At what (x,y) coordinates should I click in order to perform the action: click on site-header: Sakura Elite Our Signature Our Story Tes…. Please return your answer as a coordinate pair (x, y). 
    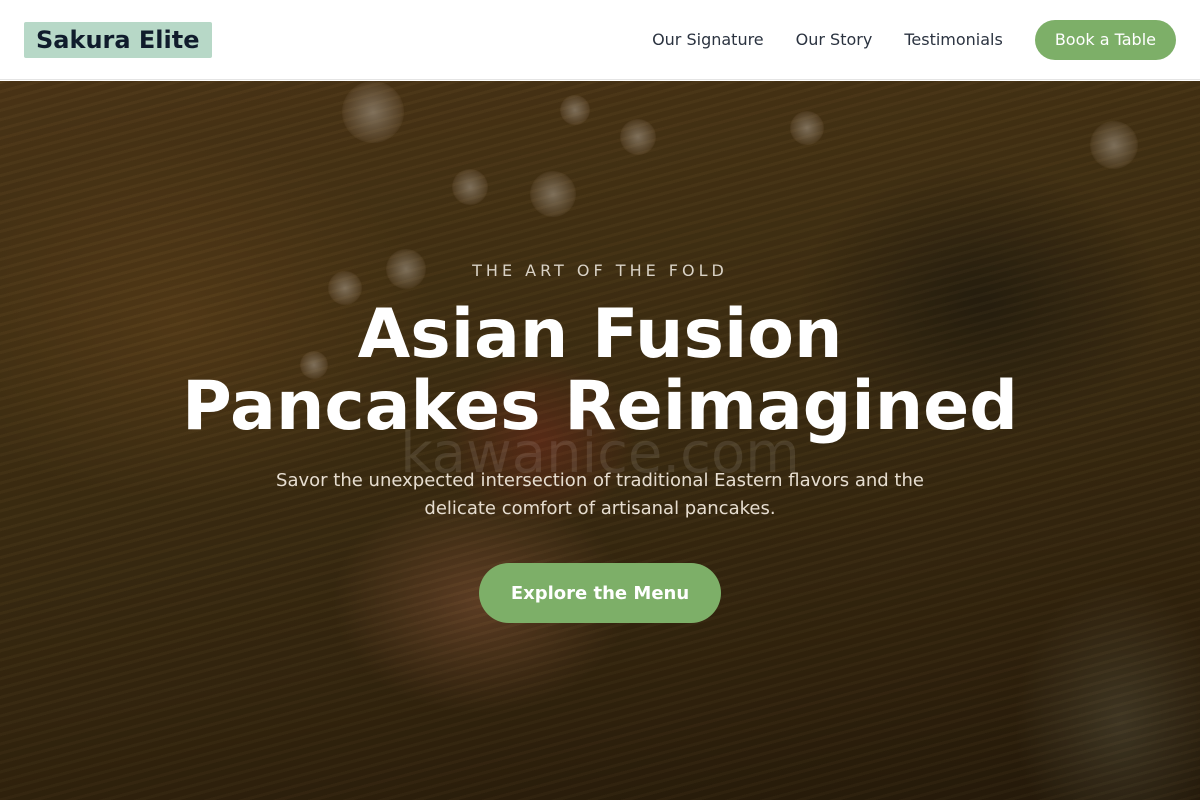
    Looking at the image, I should click on (600, 40).